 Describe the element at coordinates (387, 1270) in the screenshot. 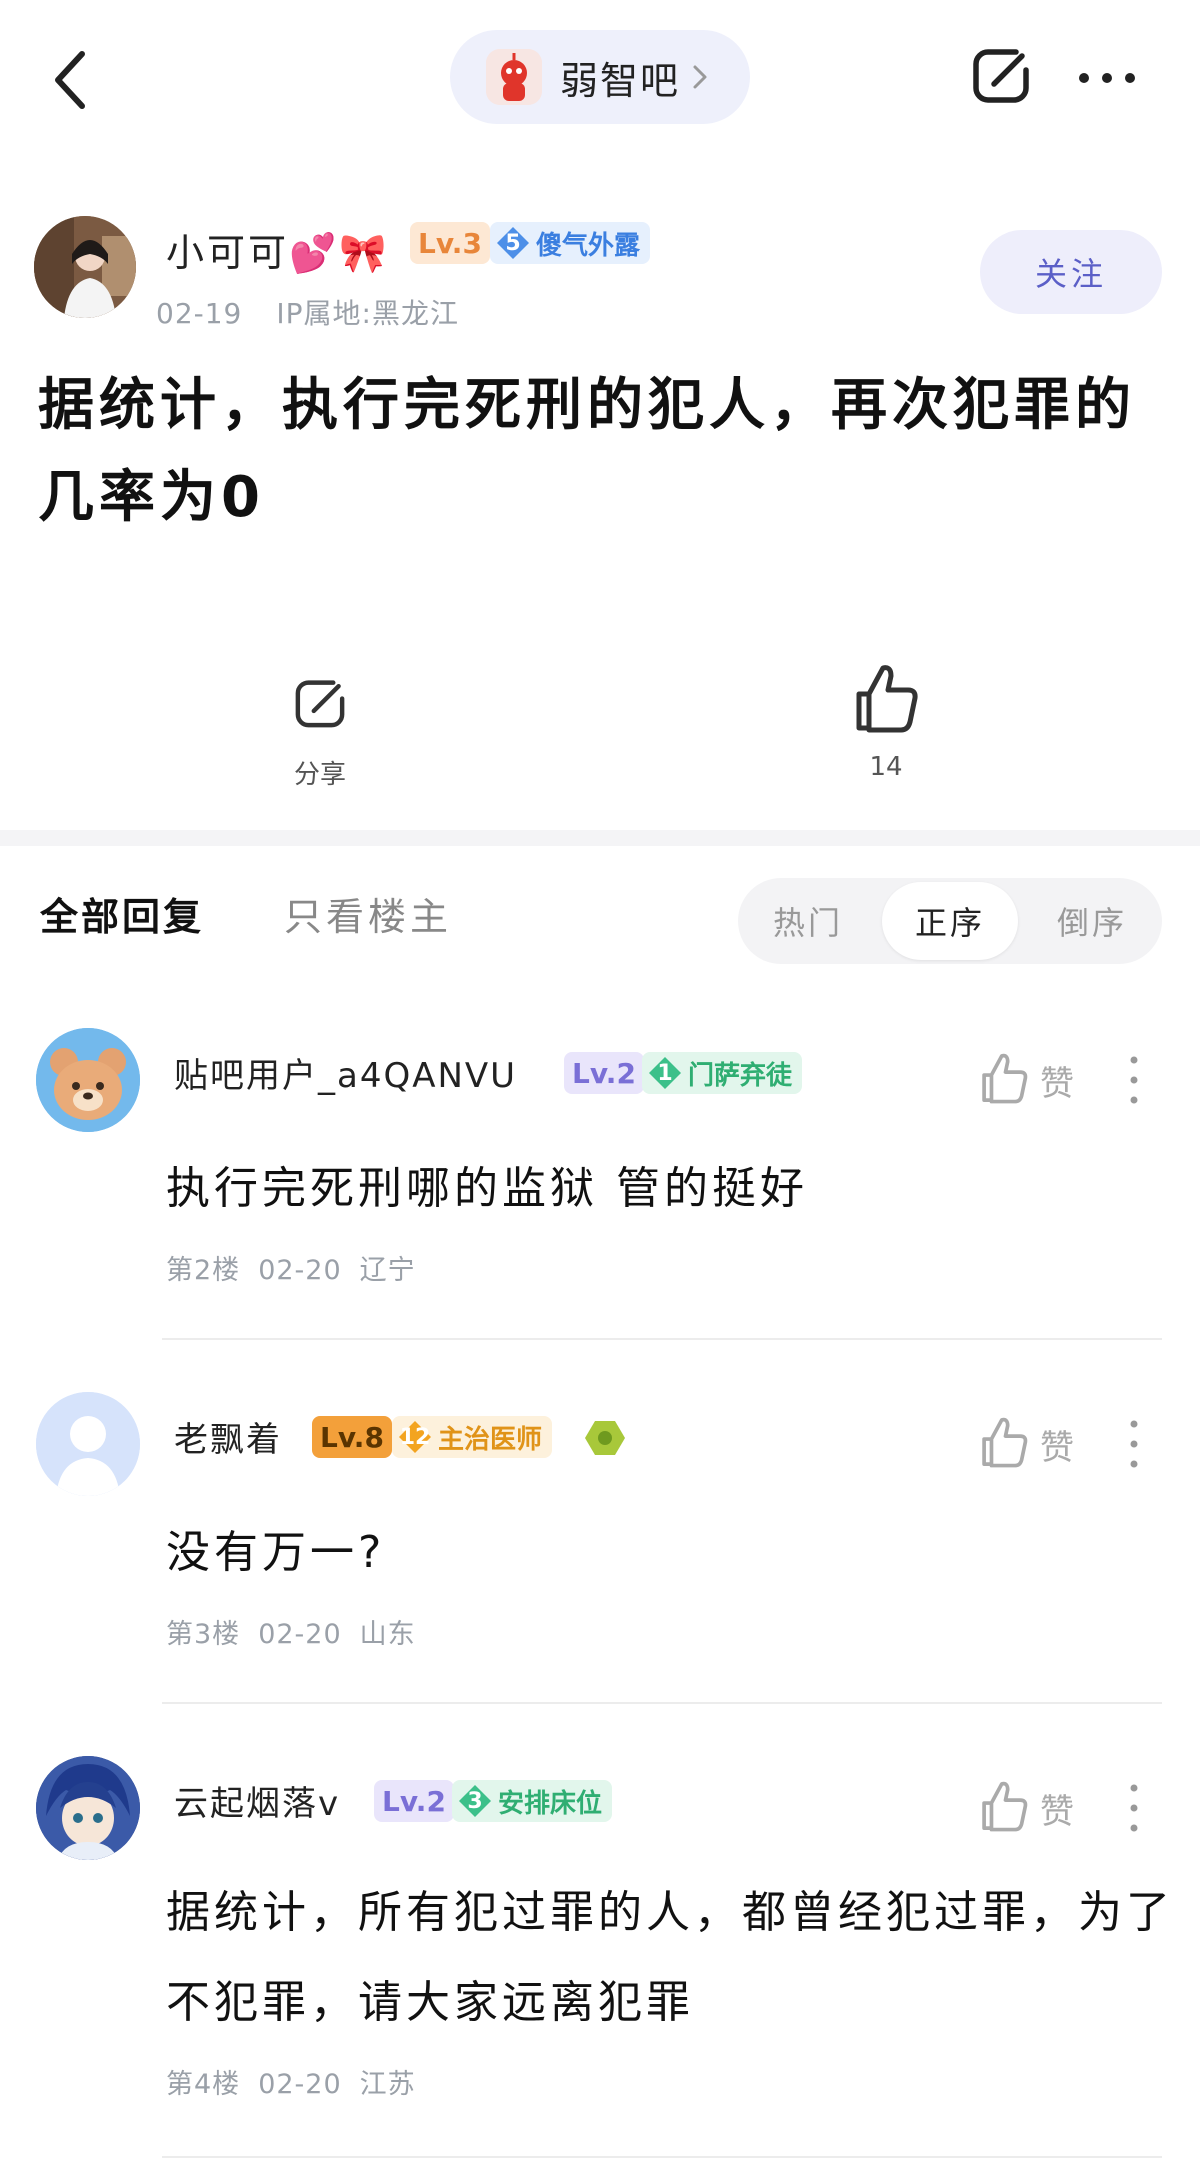

I see `reply-location: 辽宁` at that location.